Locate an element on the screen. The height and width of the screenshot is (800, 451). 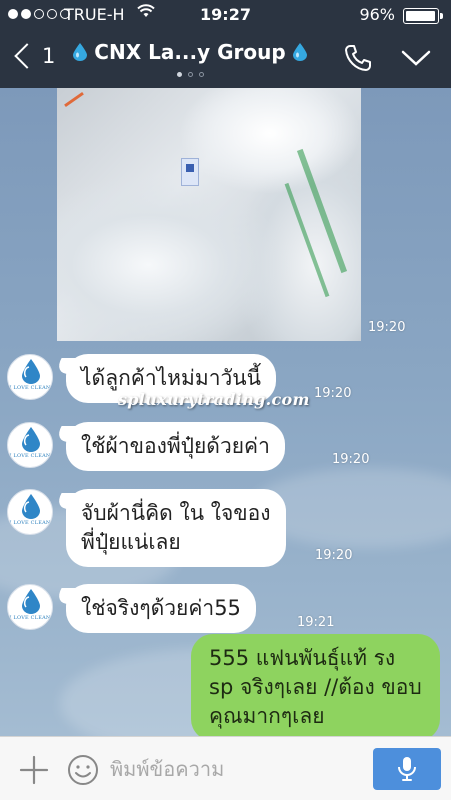
watermark: spluxurytrading.com is located at coordinates (214, 399).